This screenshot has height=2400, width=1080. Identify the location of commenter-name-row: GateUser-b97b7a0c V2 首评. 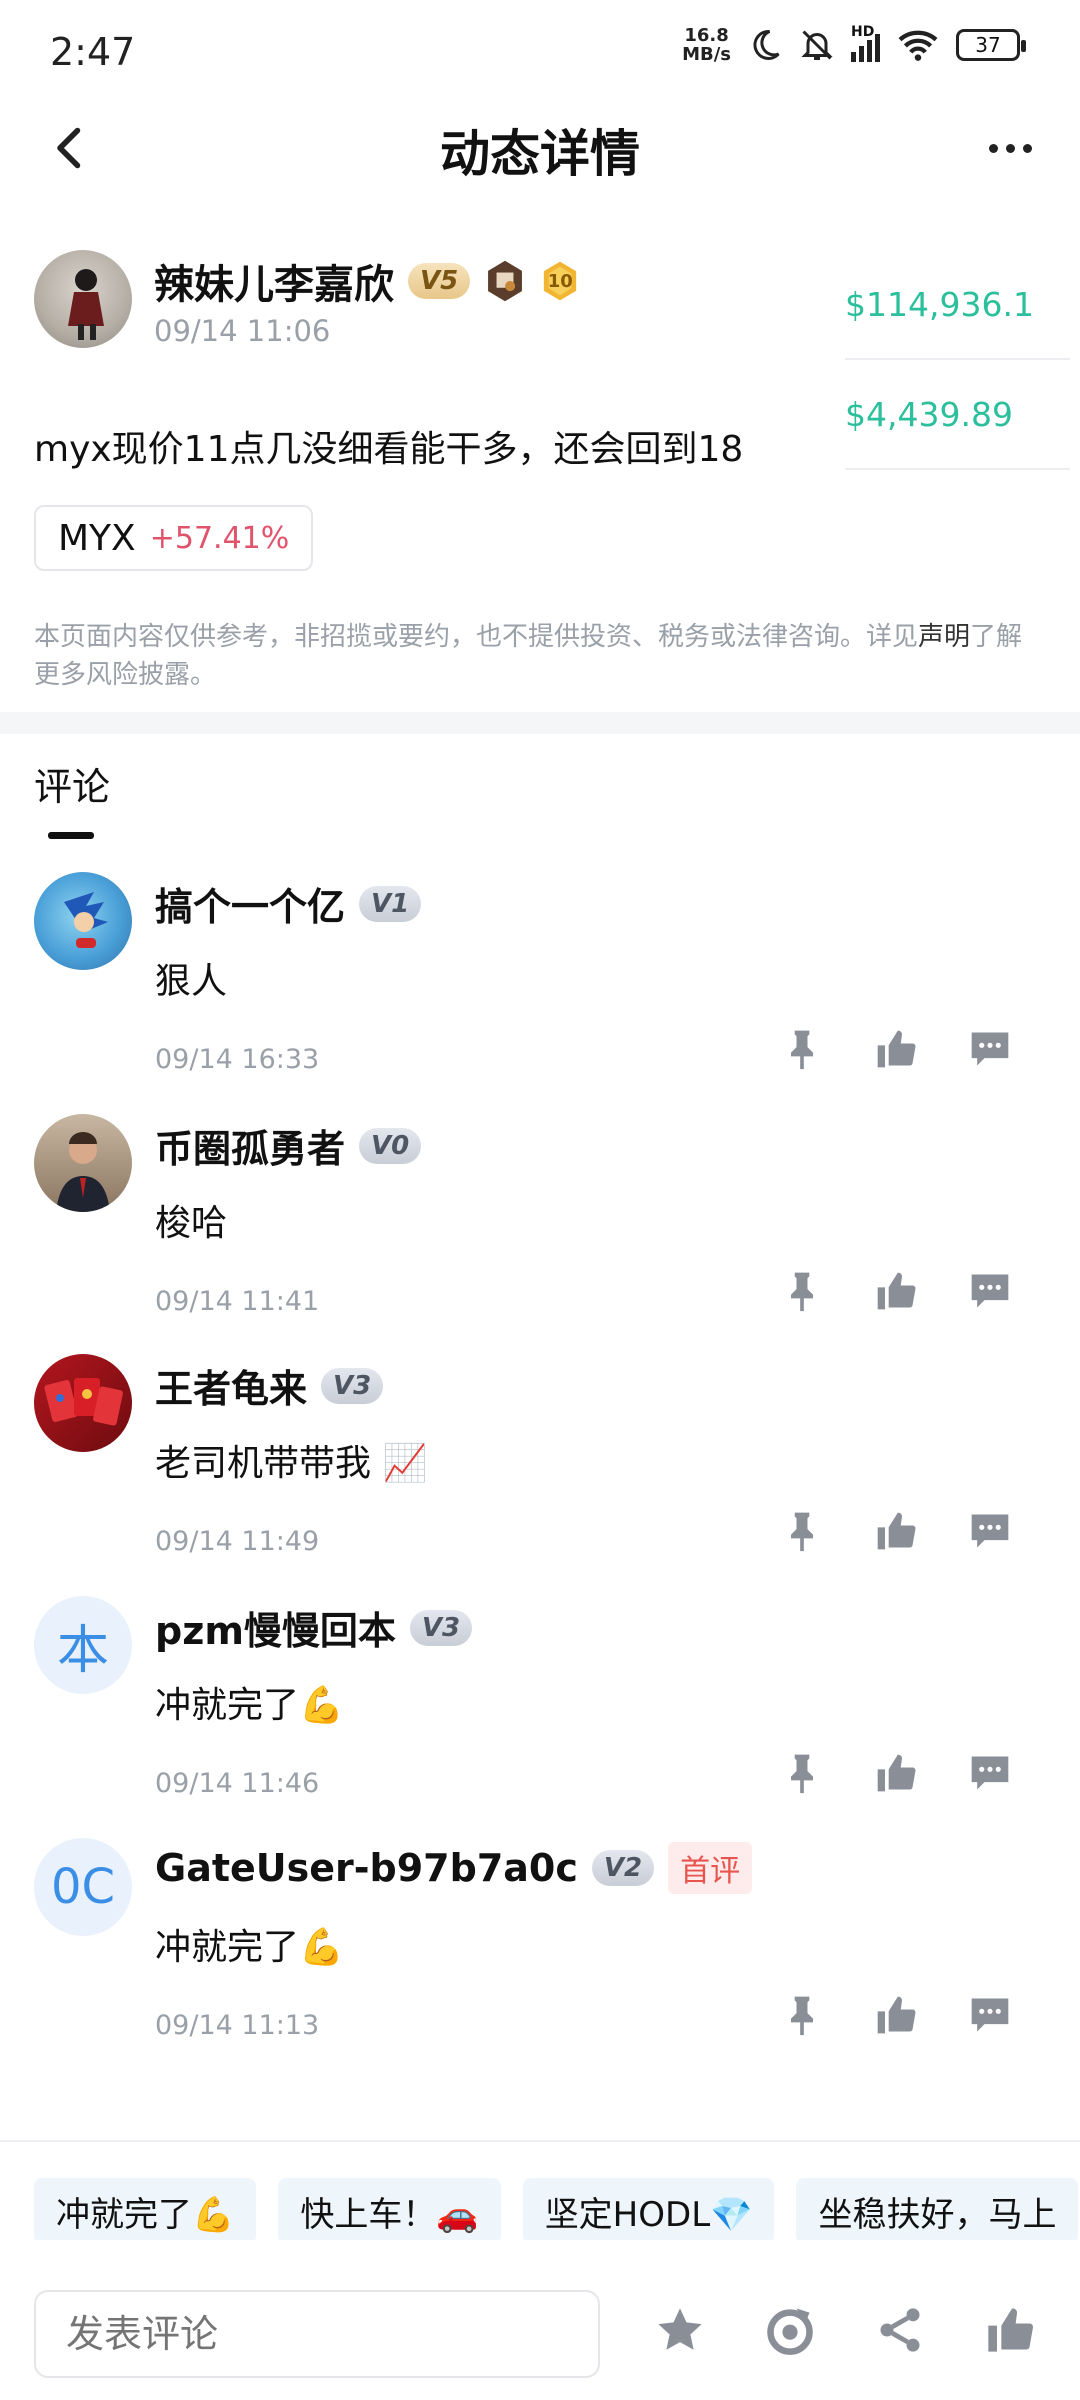
(454, 1868).